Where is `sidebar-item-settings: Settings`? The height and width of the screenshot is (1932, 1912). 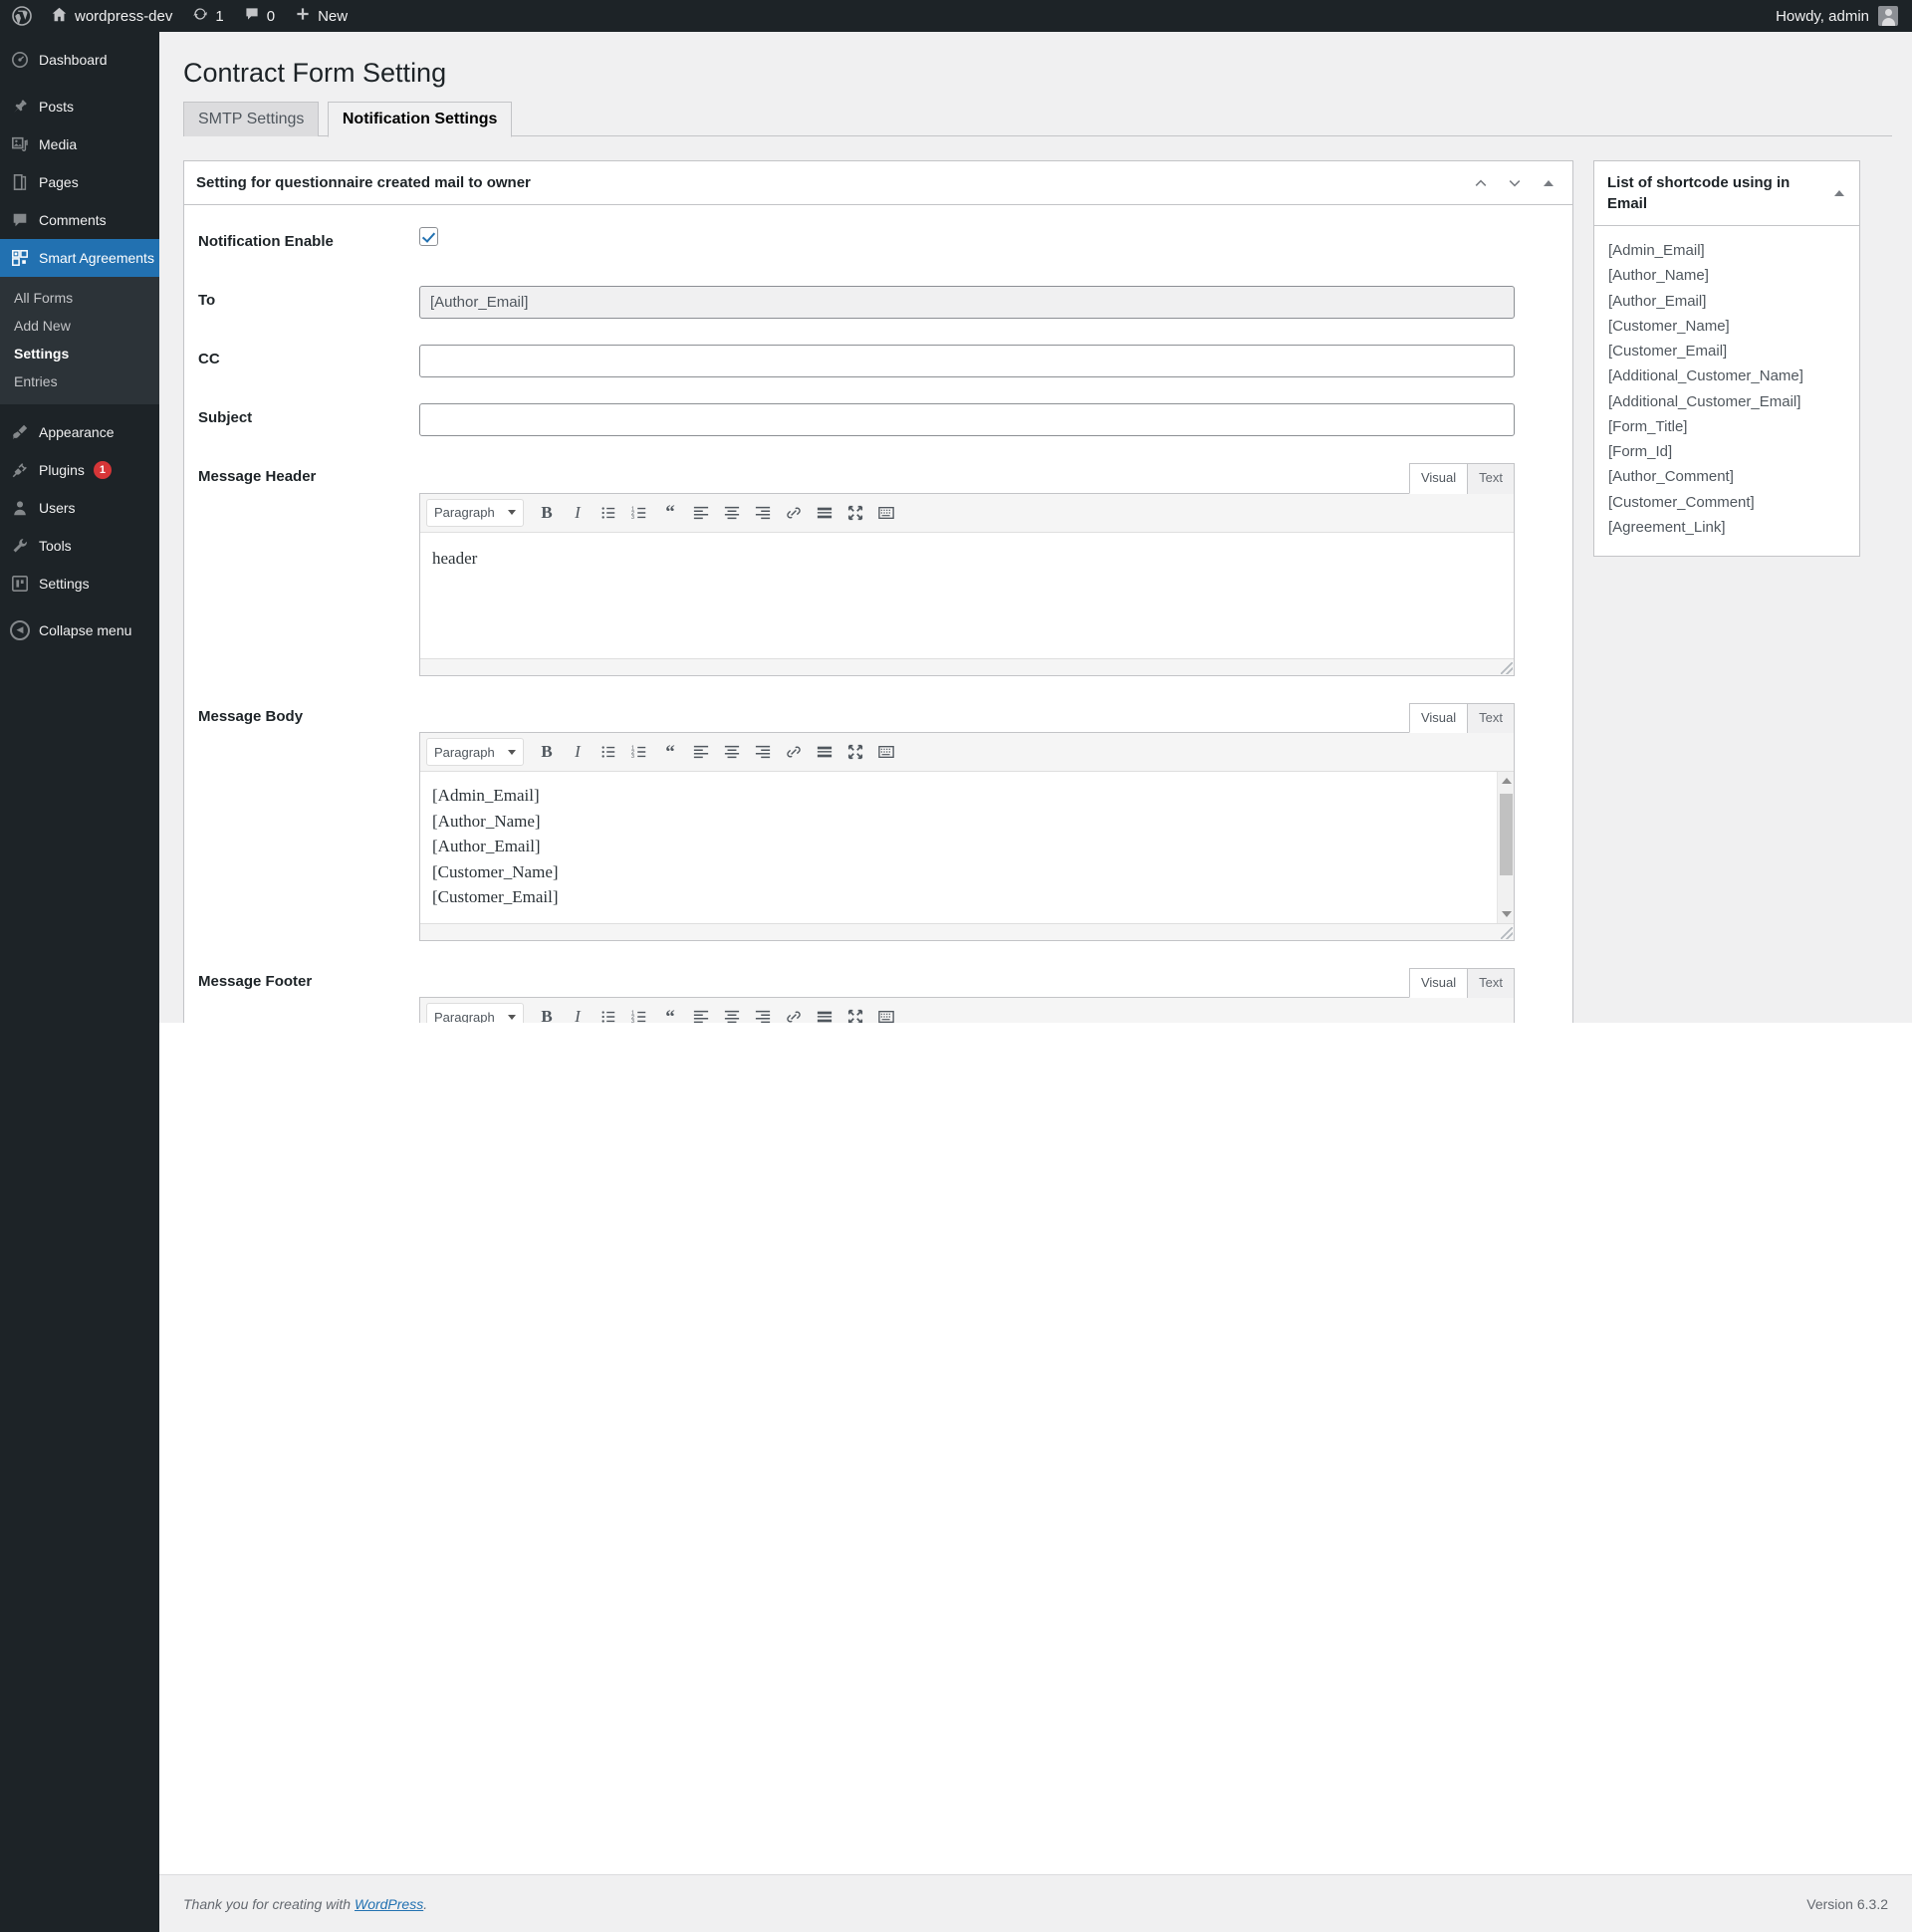 sidebar-item-settings: Settings is located at coordinates (79, 584).